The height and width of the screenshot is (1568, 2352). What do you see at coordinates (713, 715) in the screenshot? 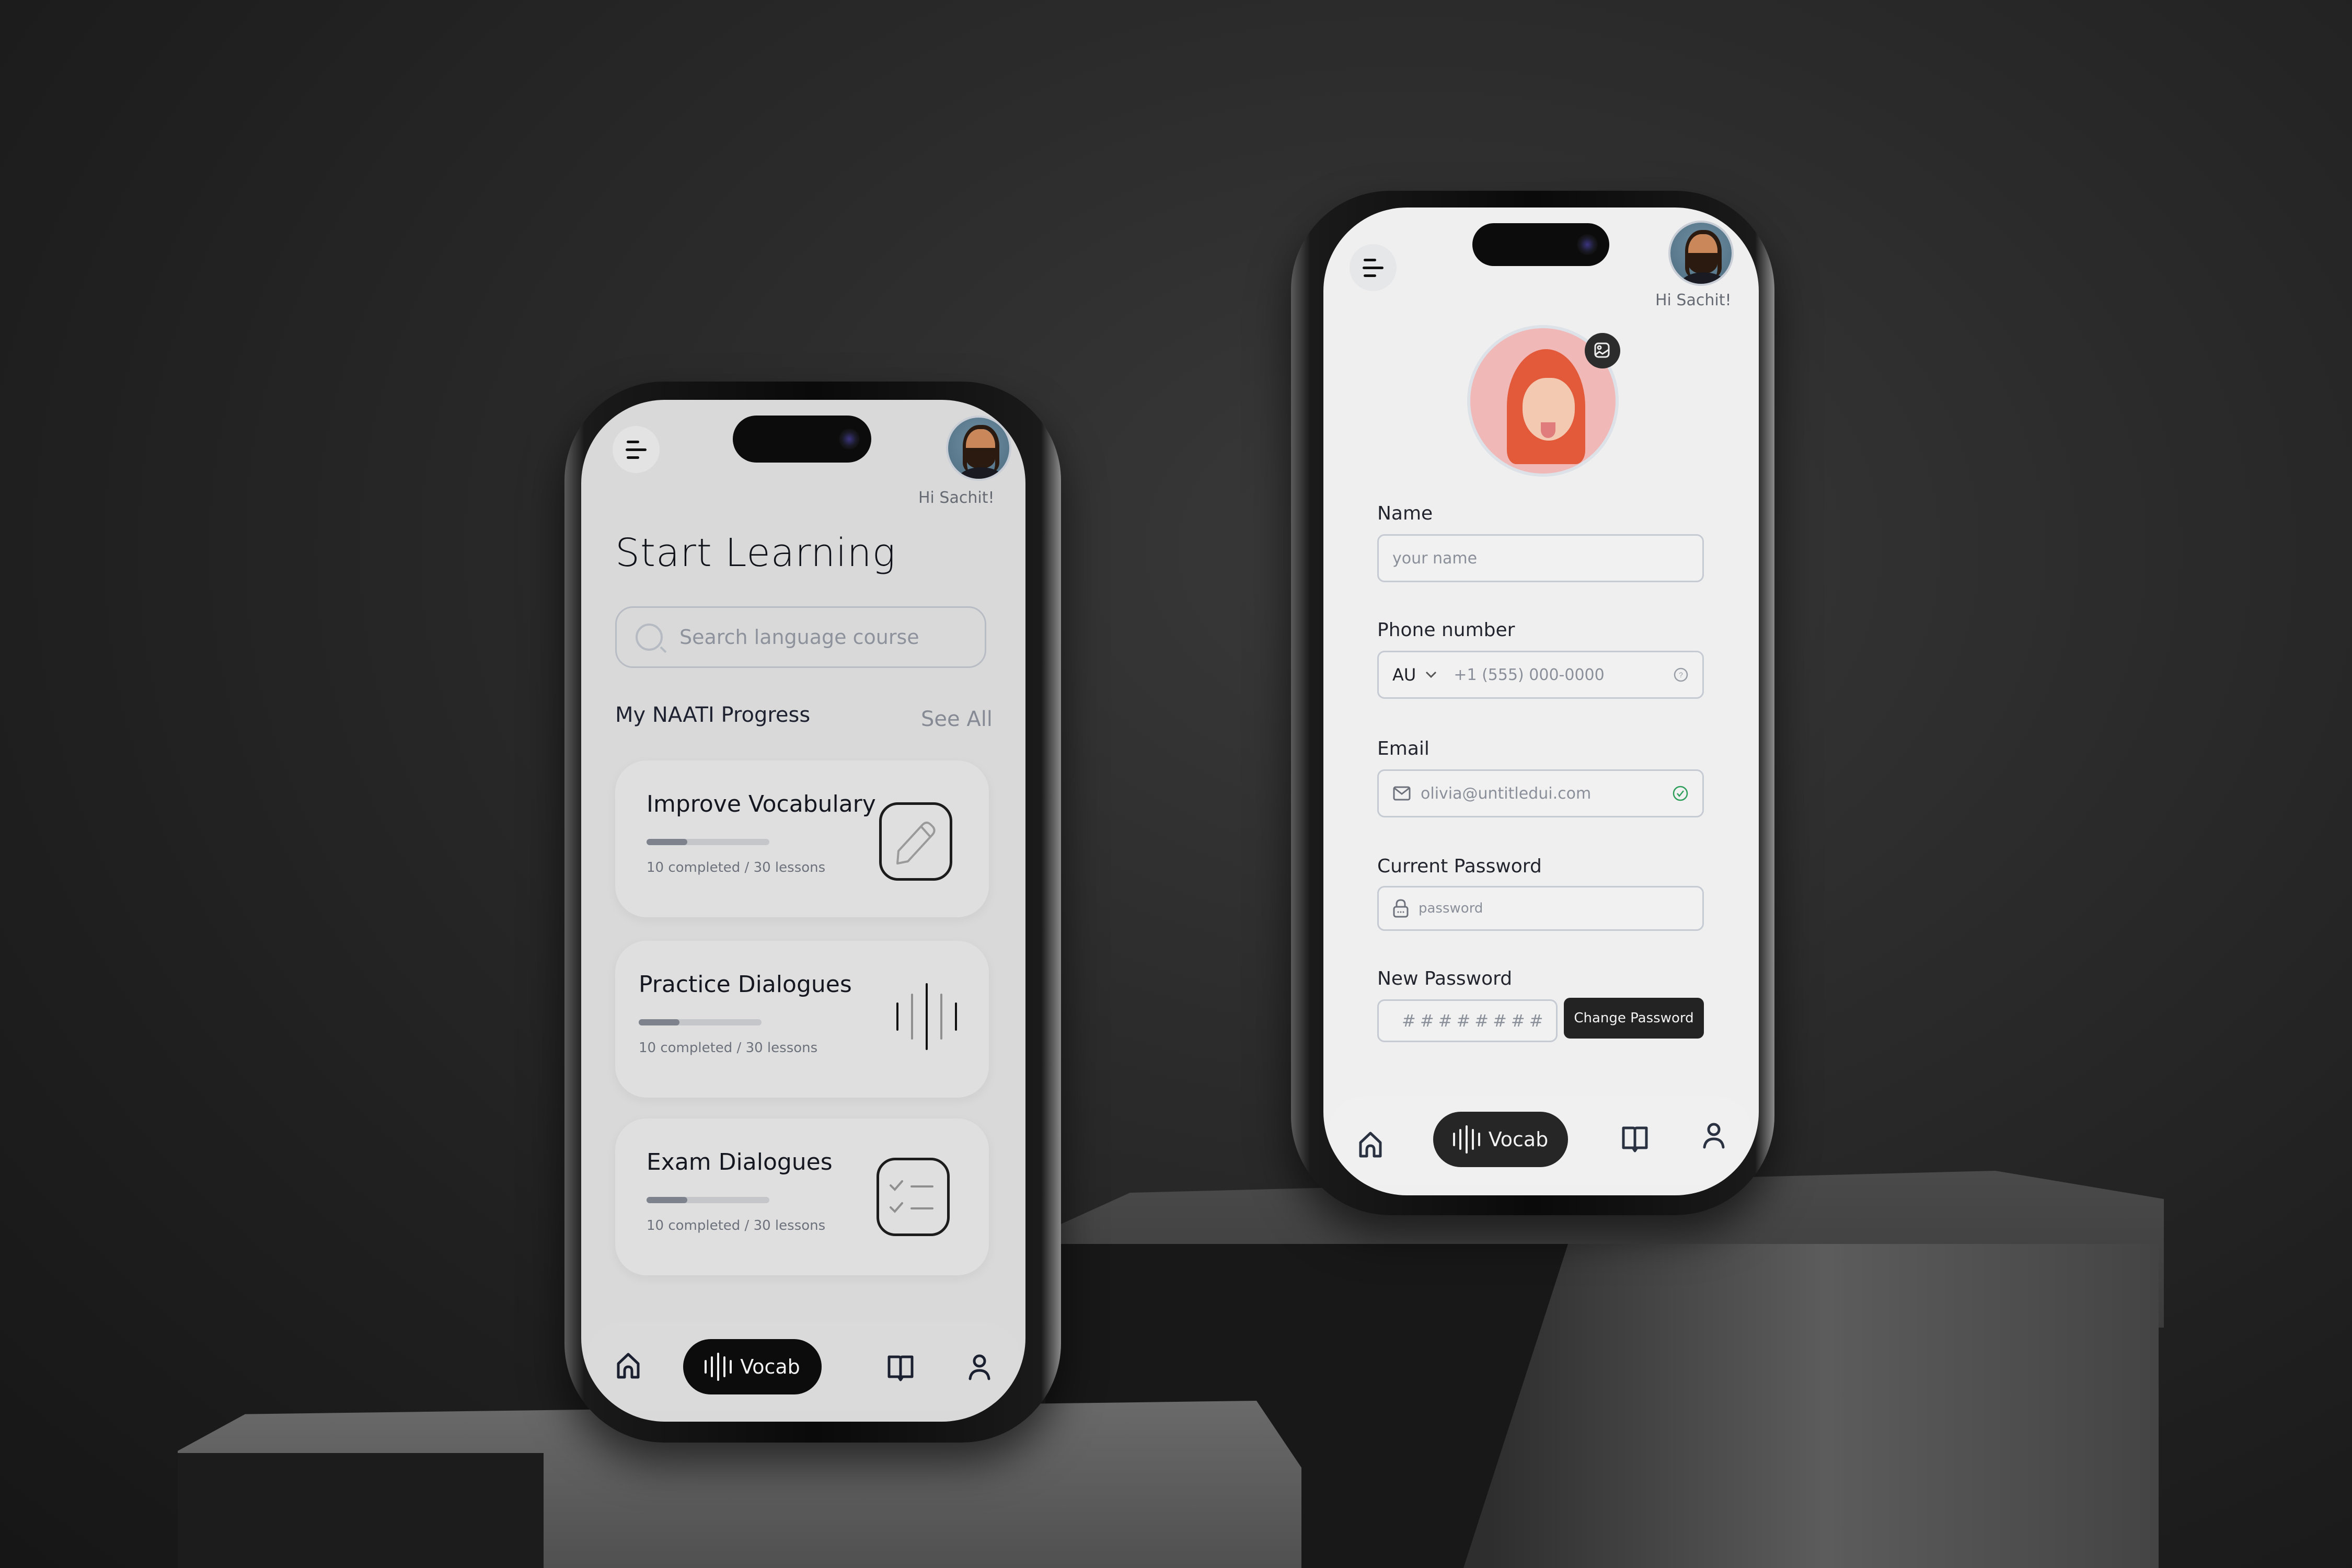
I see `progress-section-title: My NAATI Progress` at bounding box center [713, 715].